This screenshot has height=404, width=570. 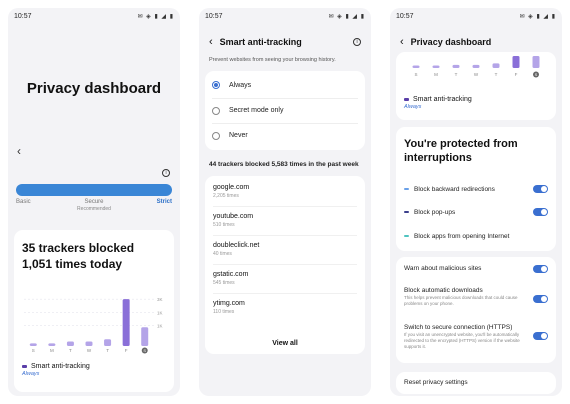 I want to click on site-times: 2,205 times, so click(x=226, y=196).